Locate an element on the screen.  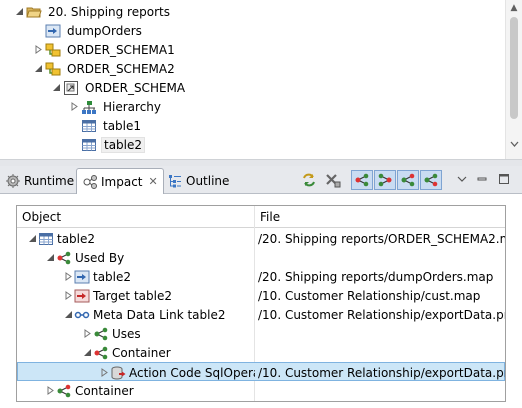
tab-runtime: Runtime is located at coordinates (39, 180).